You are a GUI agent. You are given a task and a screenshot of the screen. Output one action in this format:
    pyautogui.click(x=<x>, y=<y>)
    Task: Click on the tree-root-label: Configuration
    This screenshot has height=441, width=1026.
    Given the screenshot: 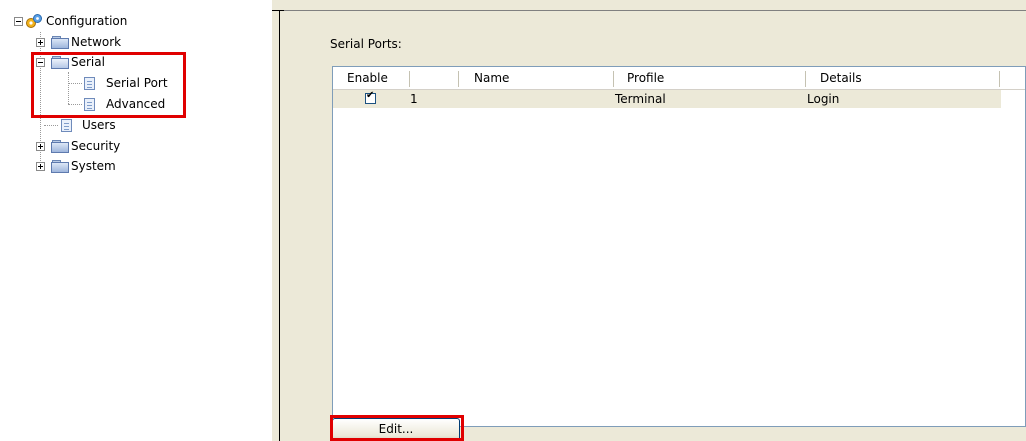 What is the action you would take?
    pyautogui.click(x=87, y=21)
    